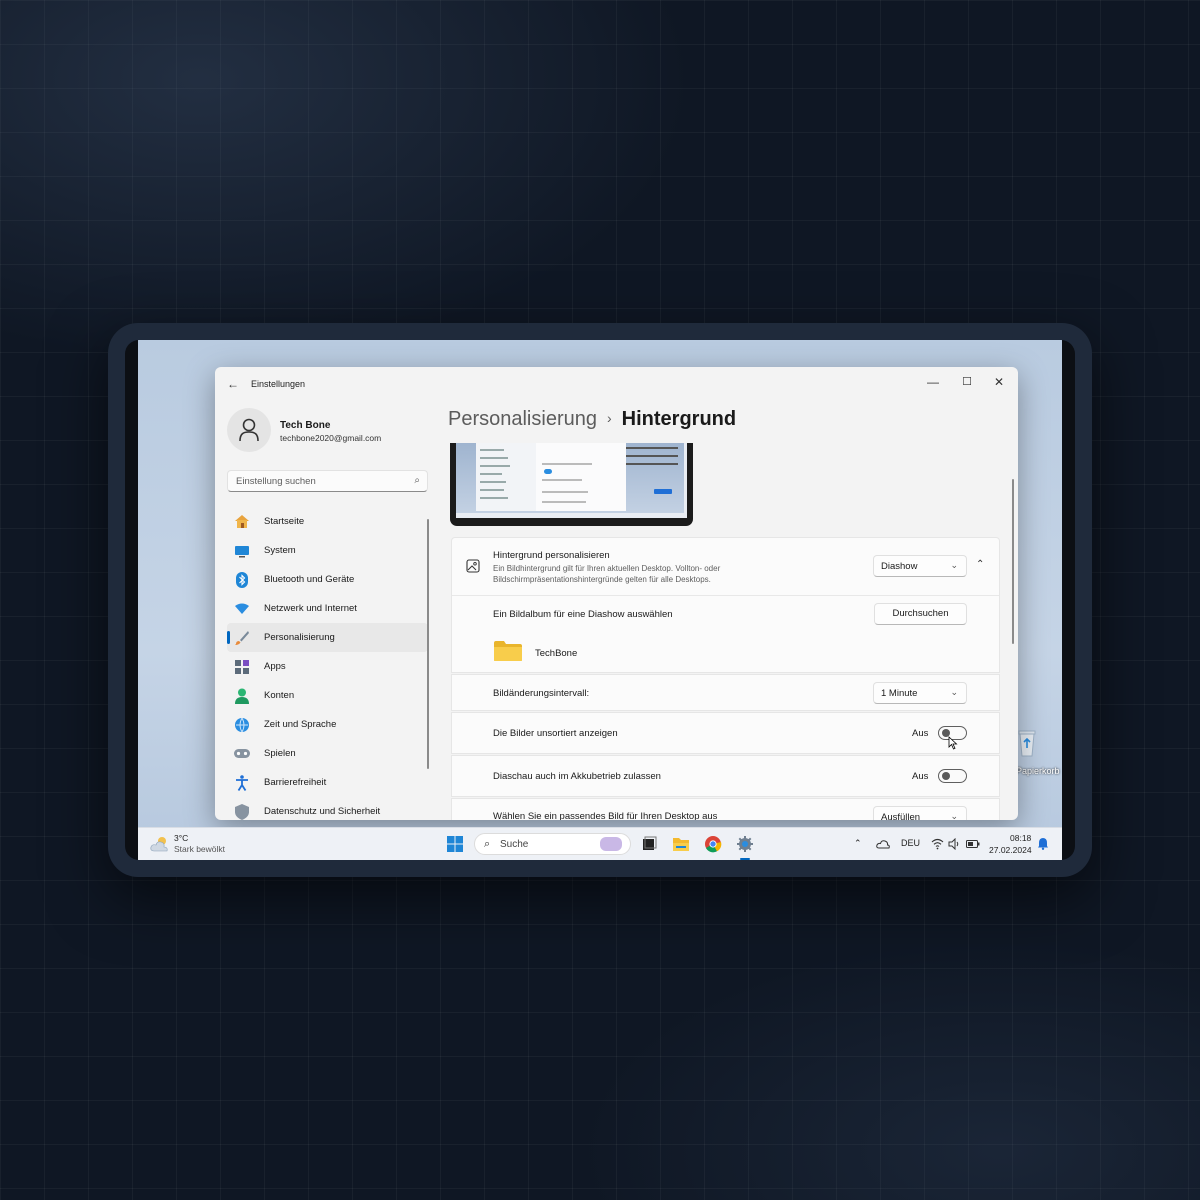 The width and height of the screenshot is (1200, 1200). What do you see at coordinates (242, 522) in the screenshot?
I see `home-icon` at bounding box center [242, 522].